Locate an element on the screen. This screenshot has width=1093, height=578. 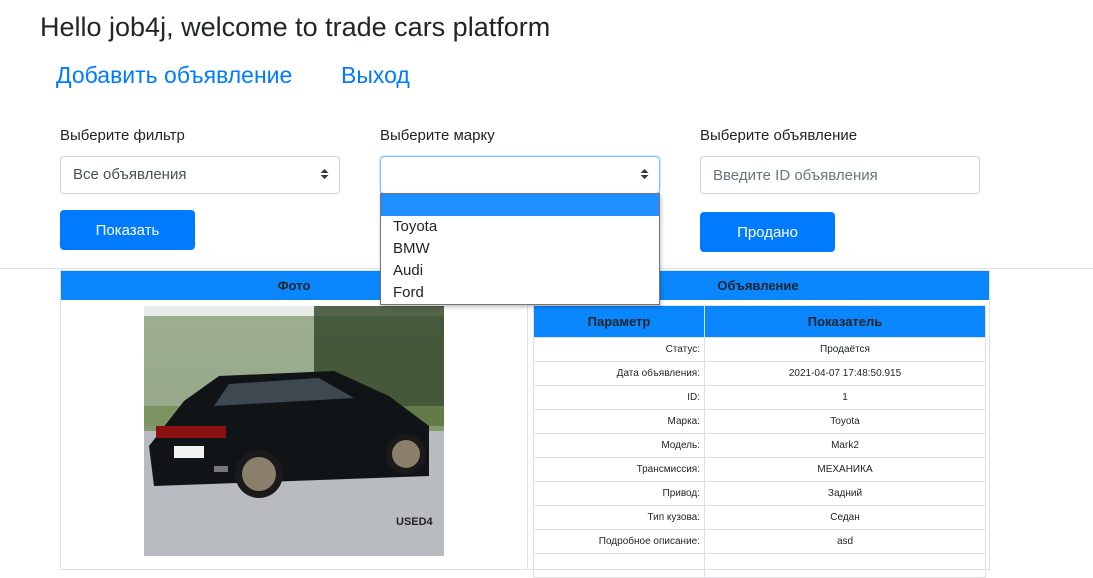
photo-watermark: USED4 is located at coordinates (414, 522).